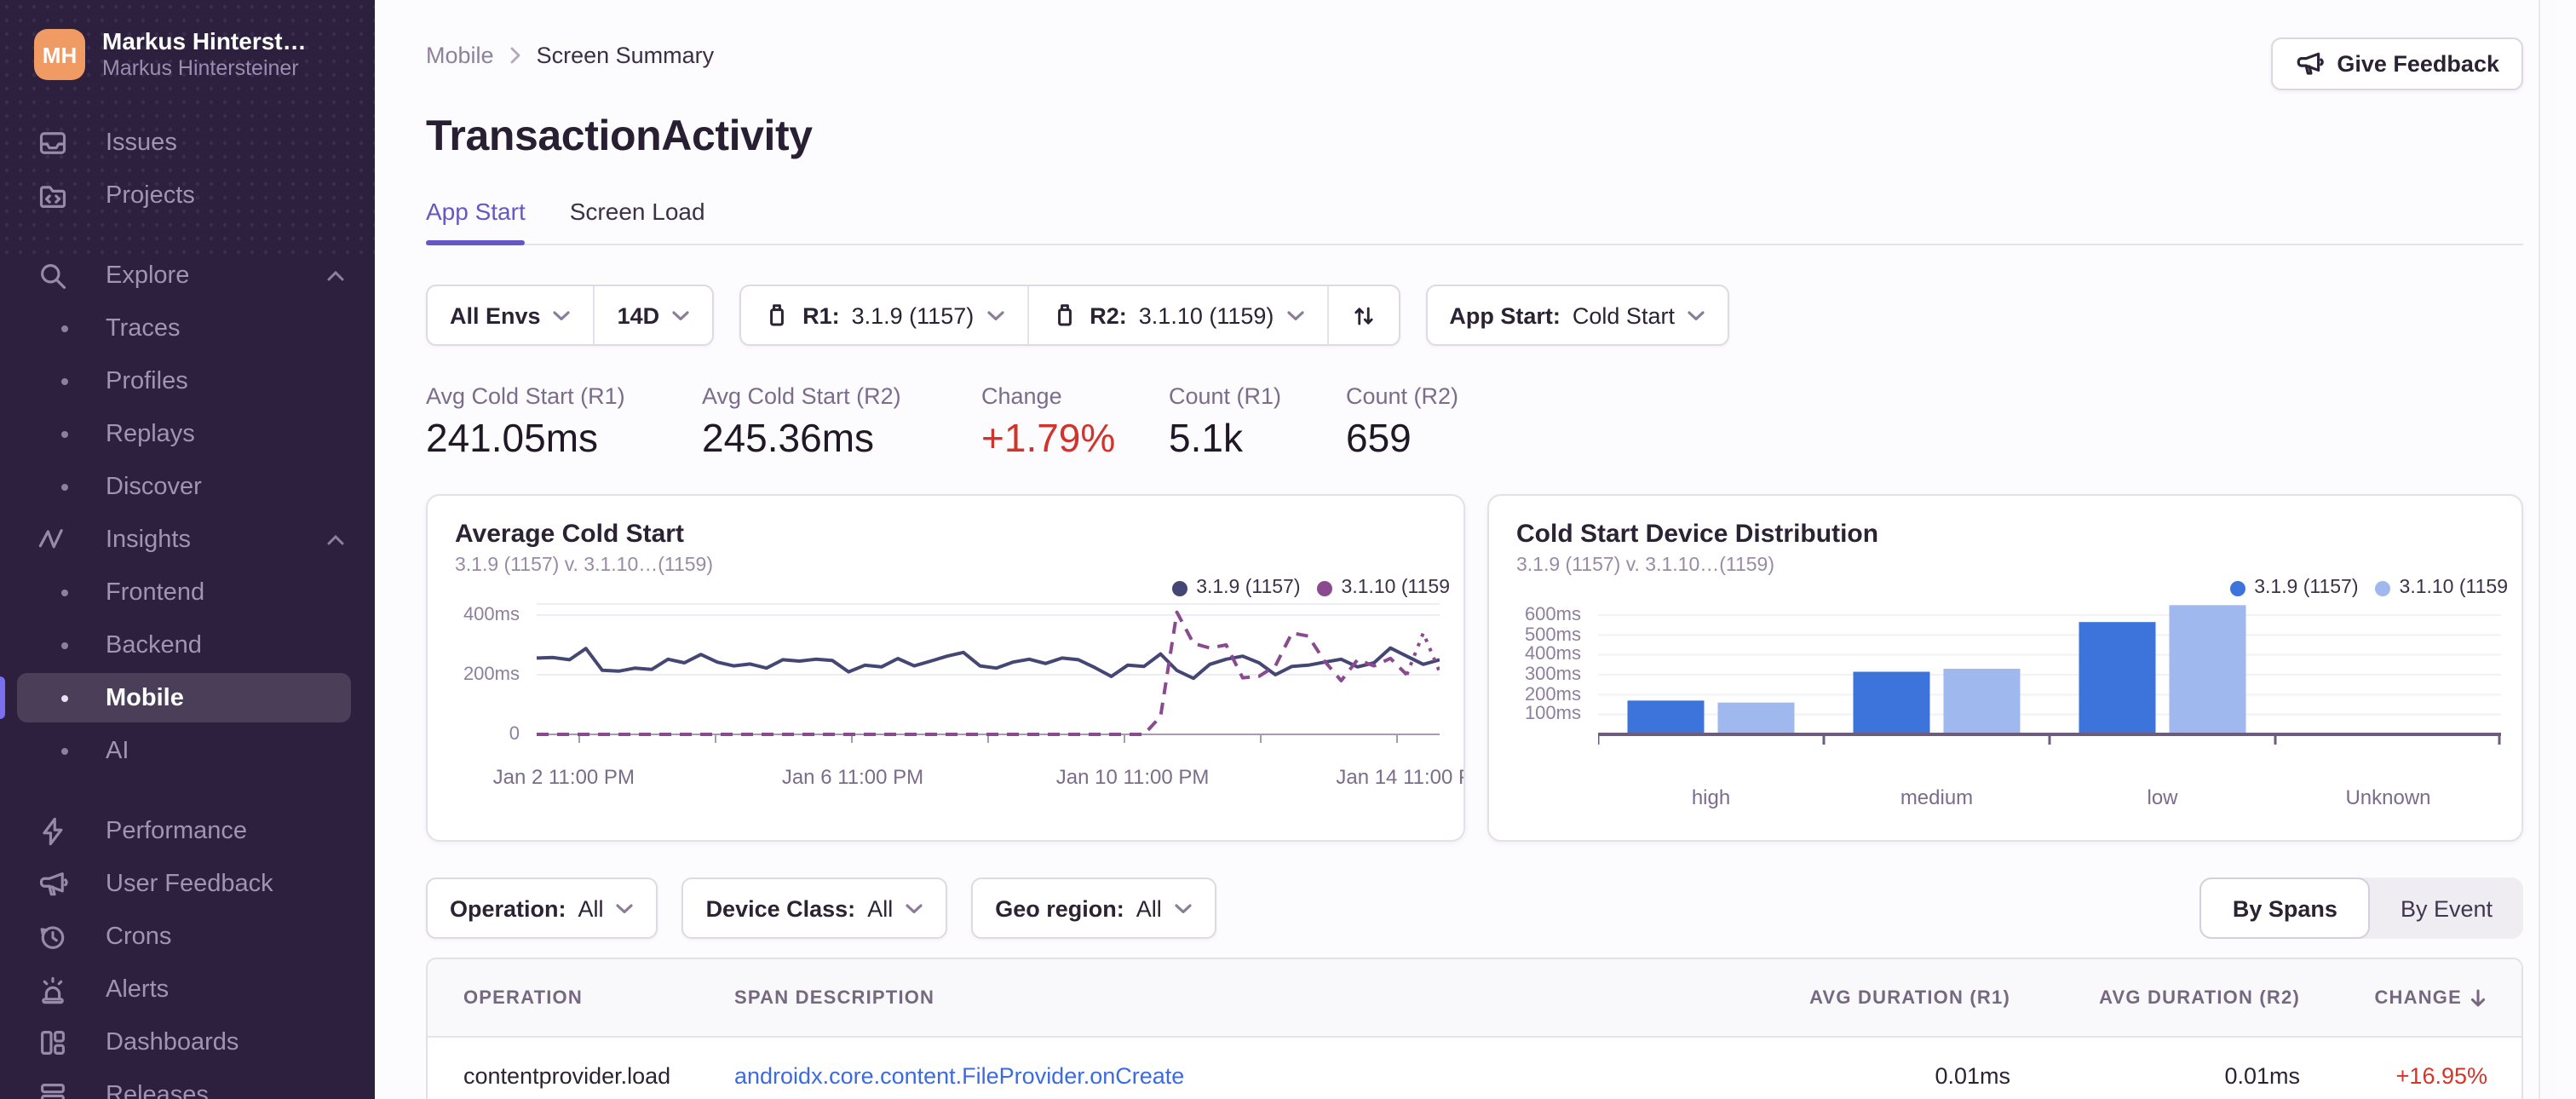 The image size is (2576, 1099). What do you see at coordinates (188, 697) in the screenshot?
I see `sidebar-item-mobile: Mobile` at bounding box center [188, 697].